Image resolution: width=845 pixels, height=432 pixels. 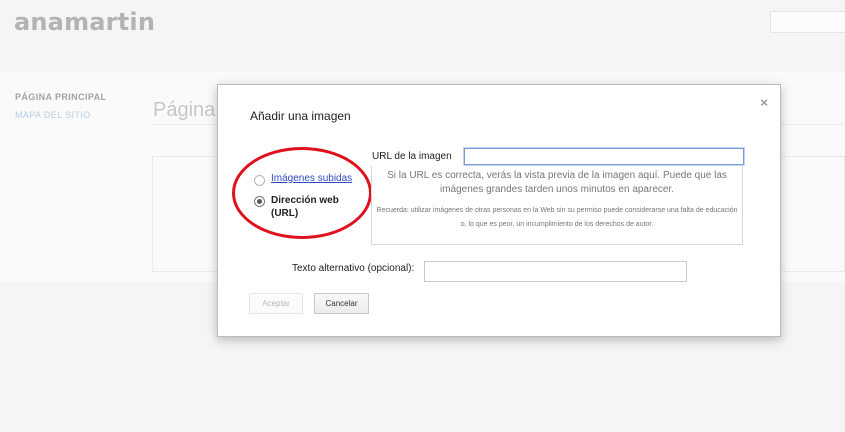 I want to click on uploaded-images-link: Imágenes subidas, so click(x=311, y=178).